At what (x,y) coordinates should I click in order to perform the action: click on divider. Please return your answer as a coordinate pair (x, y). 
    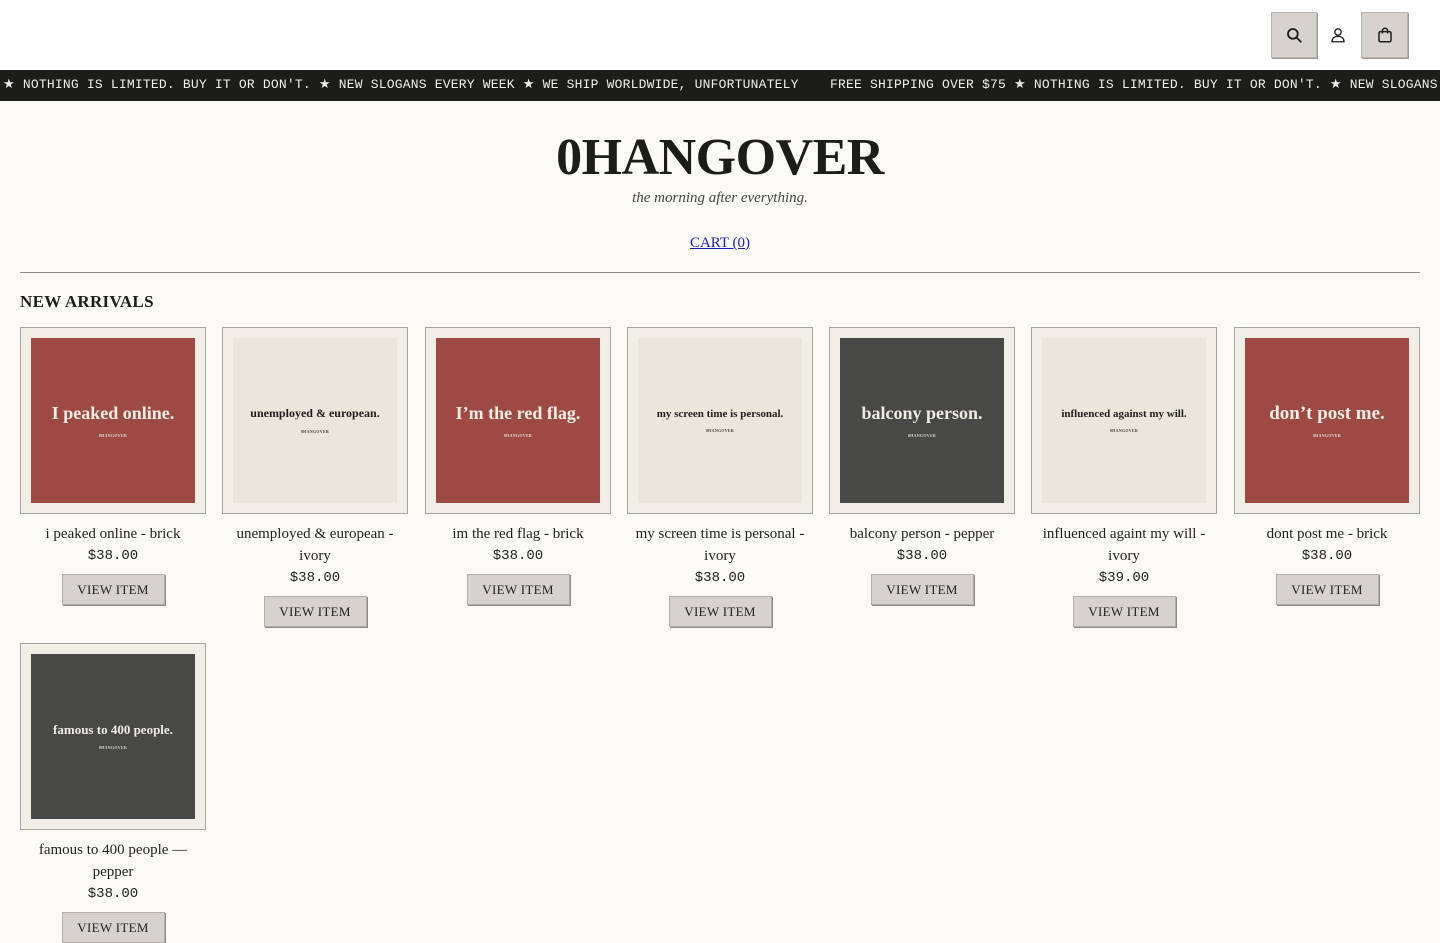
    Looking at the image, I should click on (720, 272).